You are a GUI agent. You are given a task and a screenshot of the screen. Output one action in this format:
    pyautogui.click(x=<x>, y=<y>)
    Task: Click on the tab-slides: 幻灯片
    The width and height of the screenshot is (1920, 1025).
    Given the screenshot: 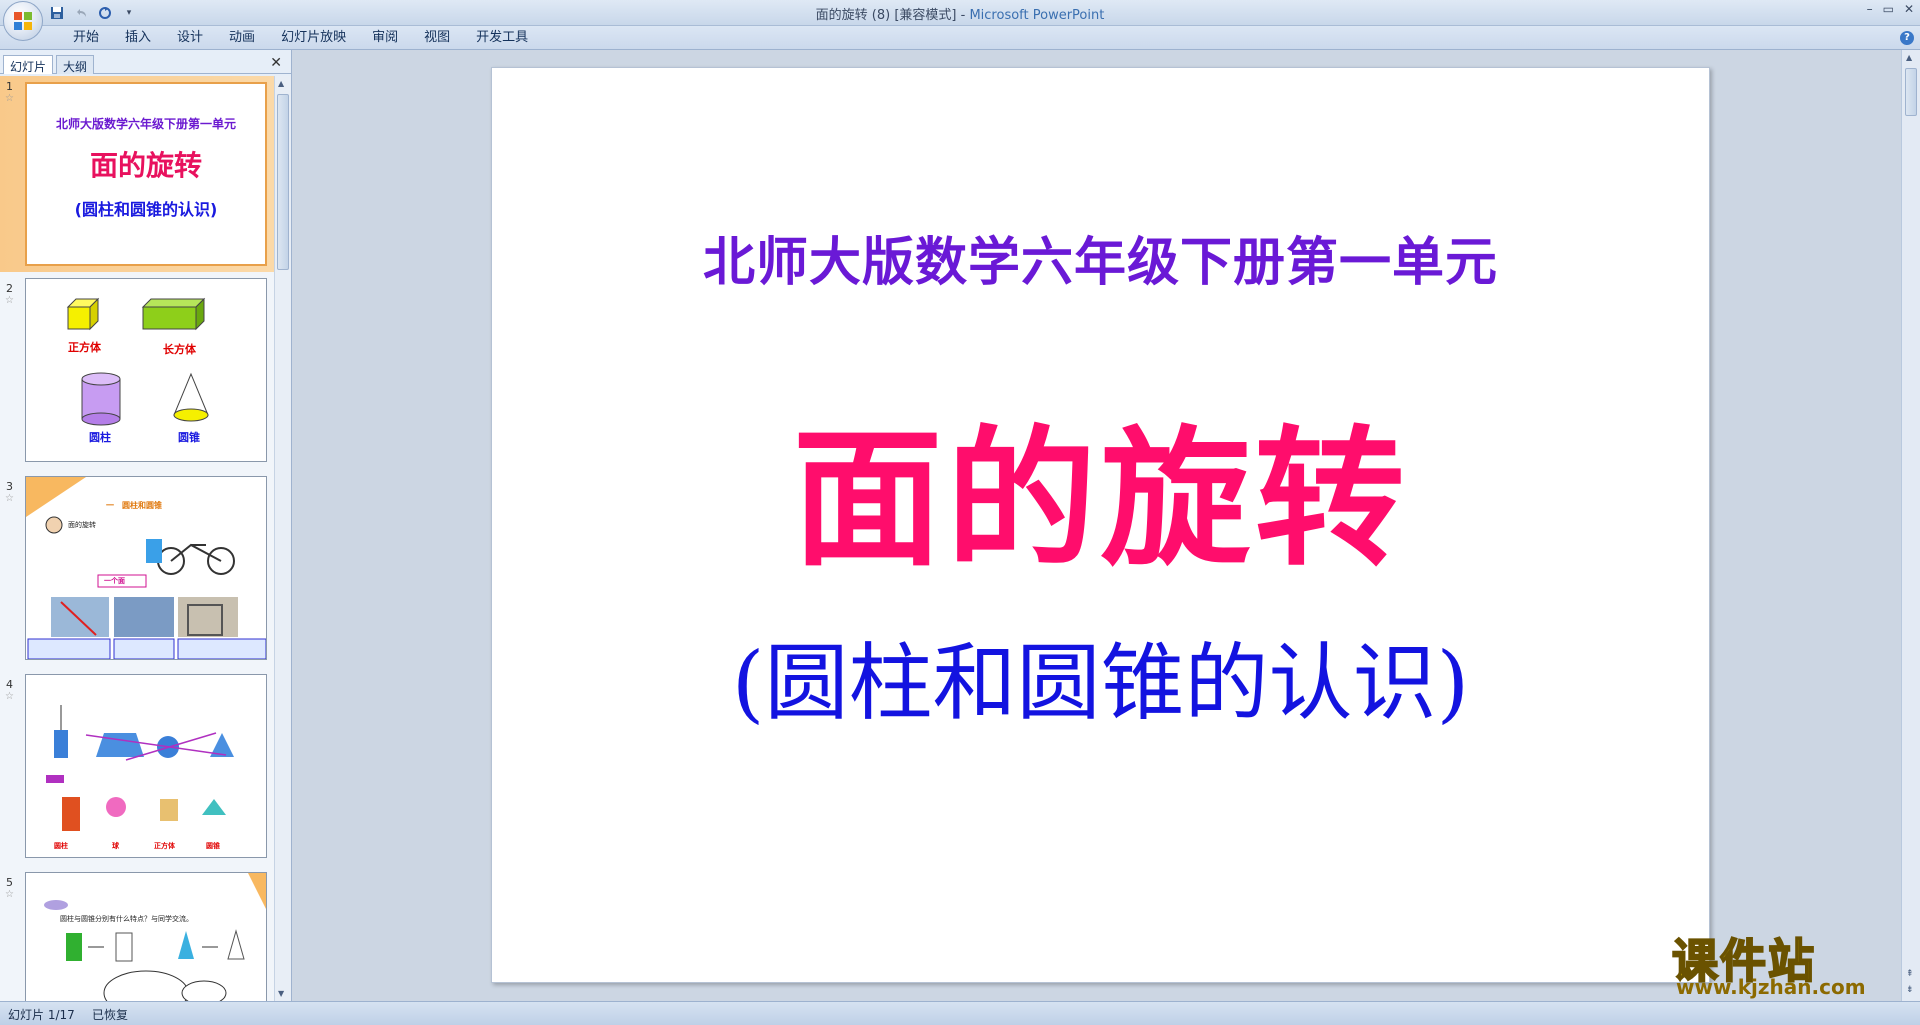 What is the action you would take?
    pyautogui.click(x=28, y=64)
    